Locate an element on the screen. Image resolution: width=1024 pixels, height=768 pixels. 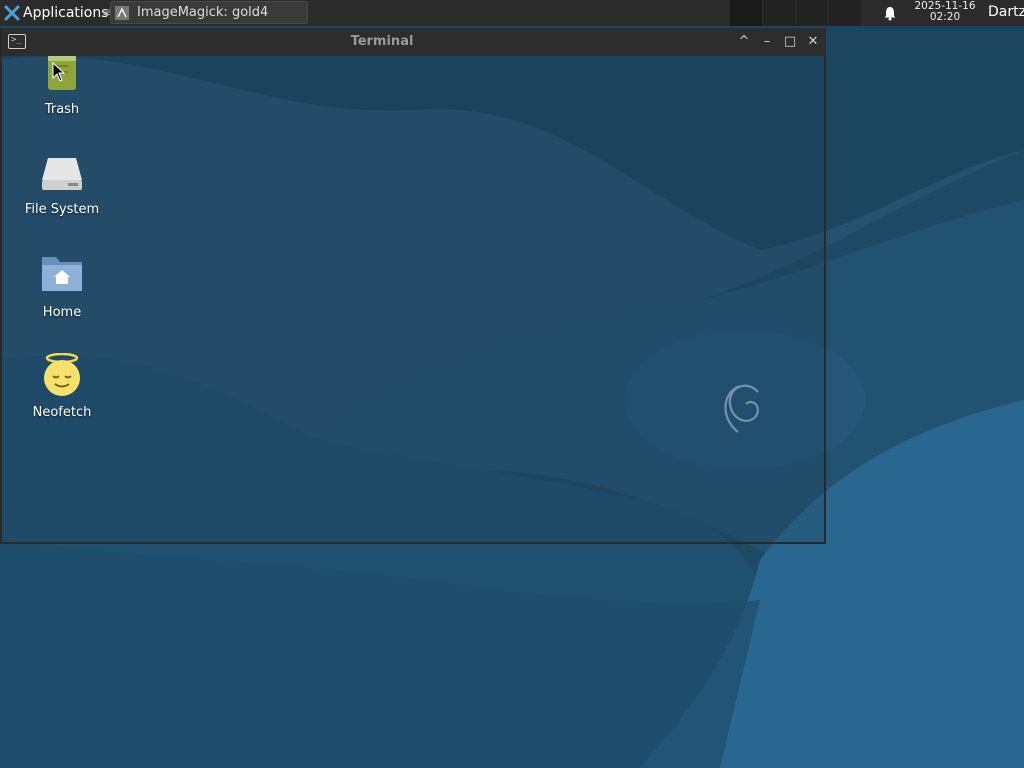
desktop-icon-label: File System is located at coordinates (62, 209).